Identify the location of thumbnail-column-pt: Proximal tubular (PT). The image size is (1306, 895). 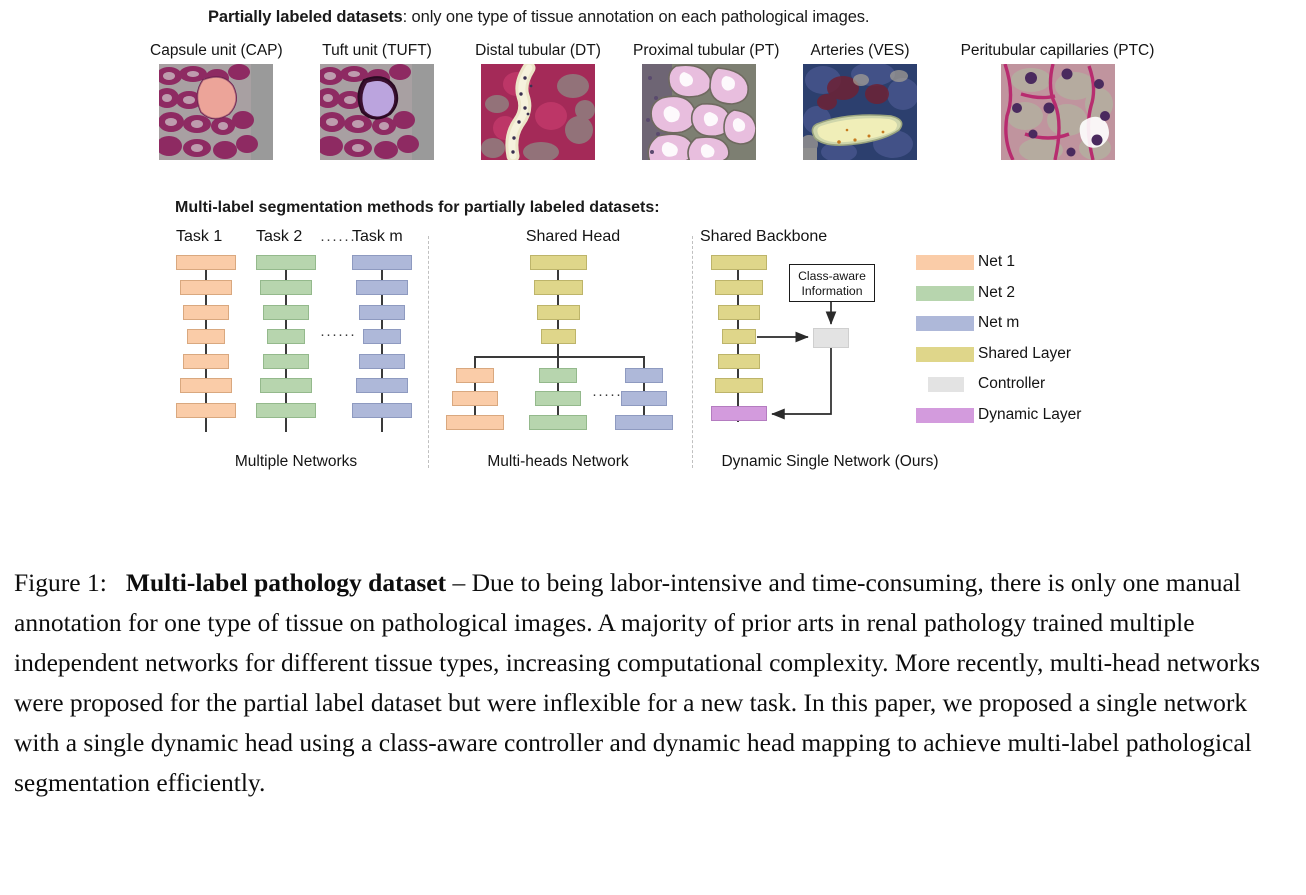
(706, 101).